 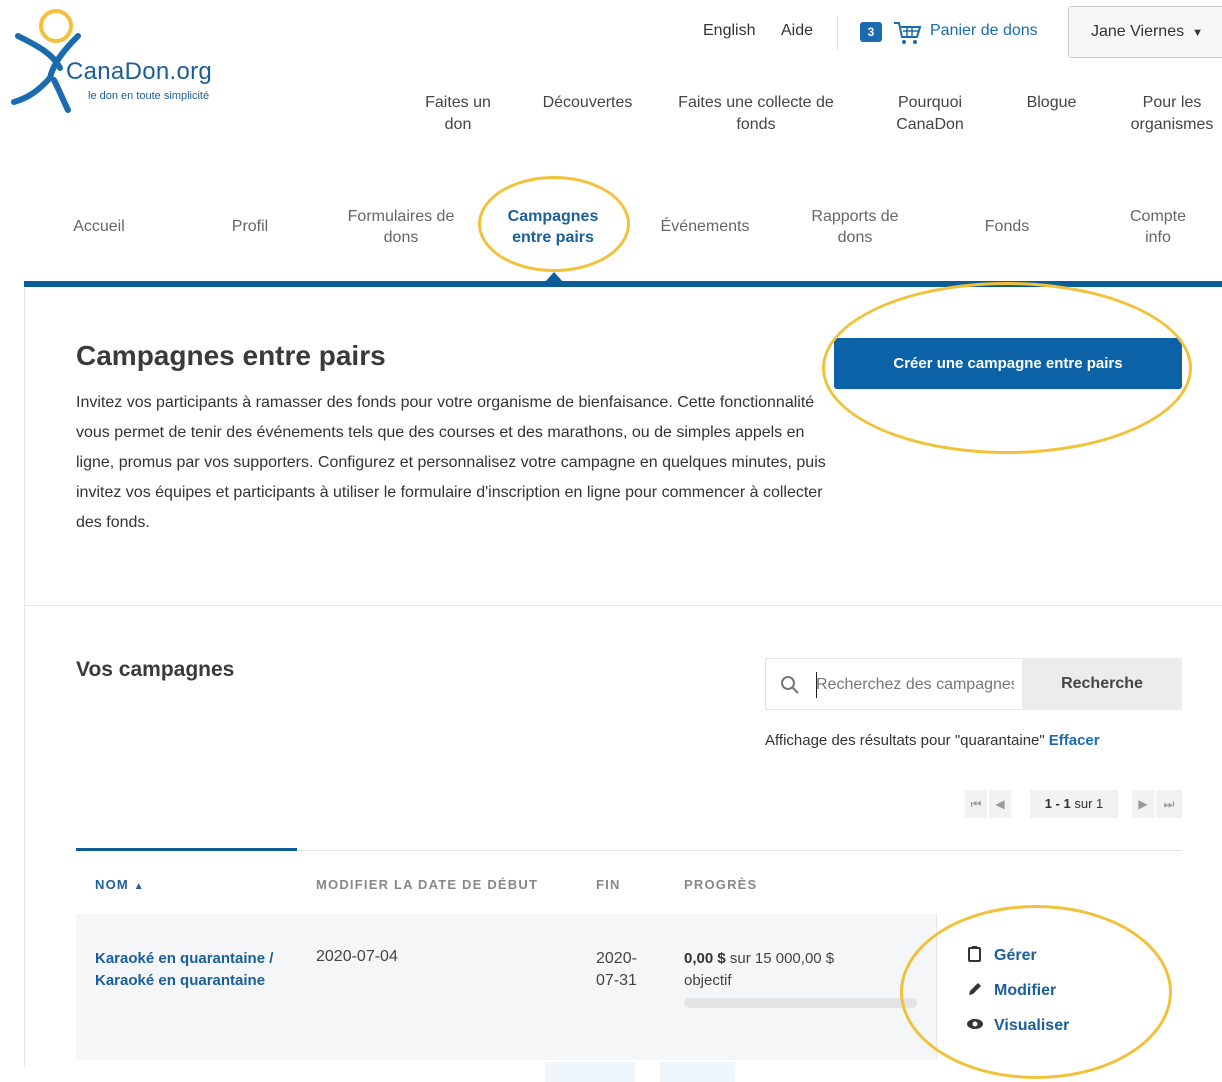 What do you see at coordinates (800, 1003) in the screenshot?
I see `campaign-progress-bar` at bounding box center [800, 1003].